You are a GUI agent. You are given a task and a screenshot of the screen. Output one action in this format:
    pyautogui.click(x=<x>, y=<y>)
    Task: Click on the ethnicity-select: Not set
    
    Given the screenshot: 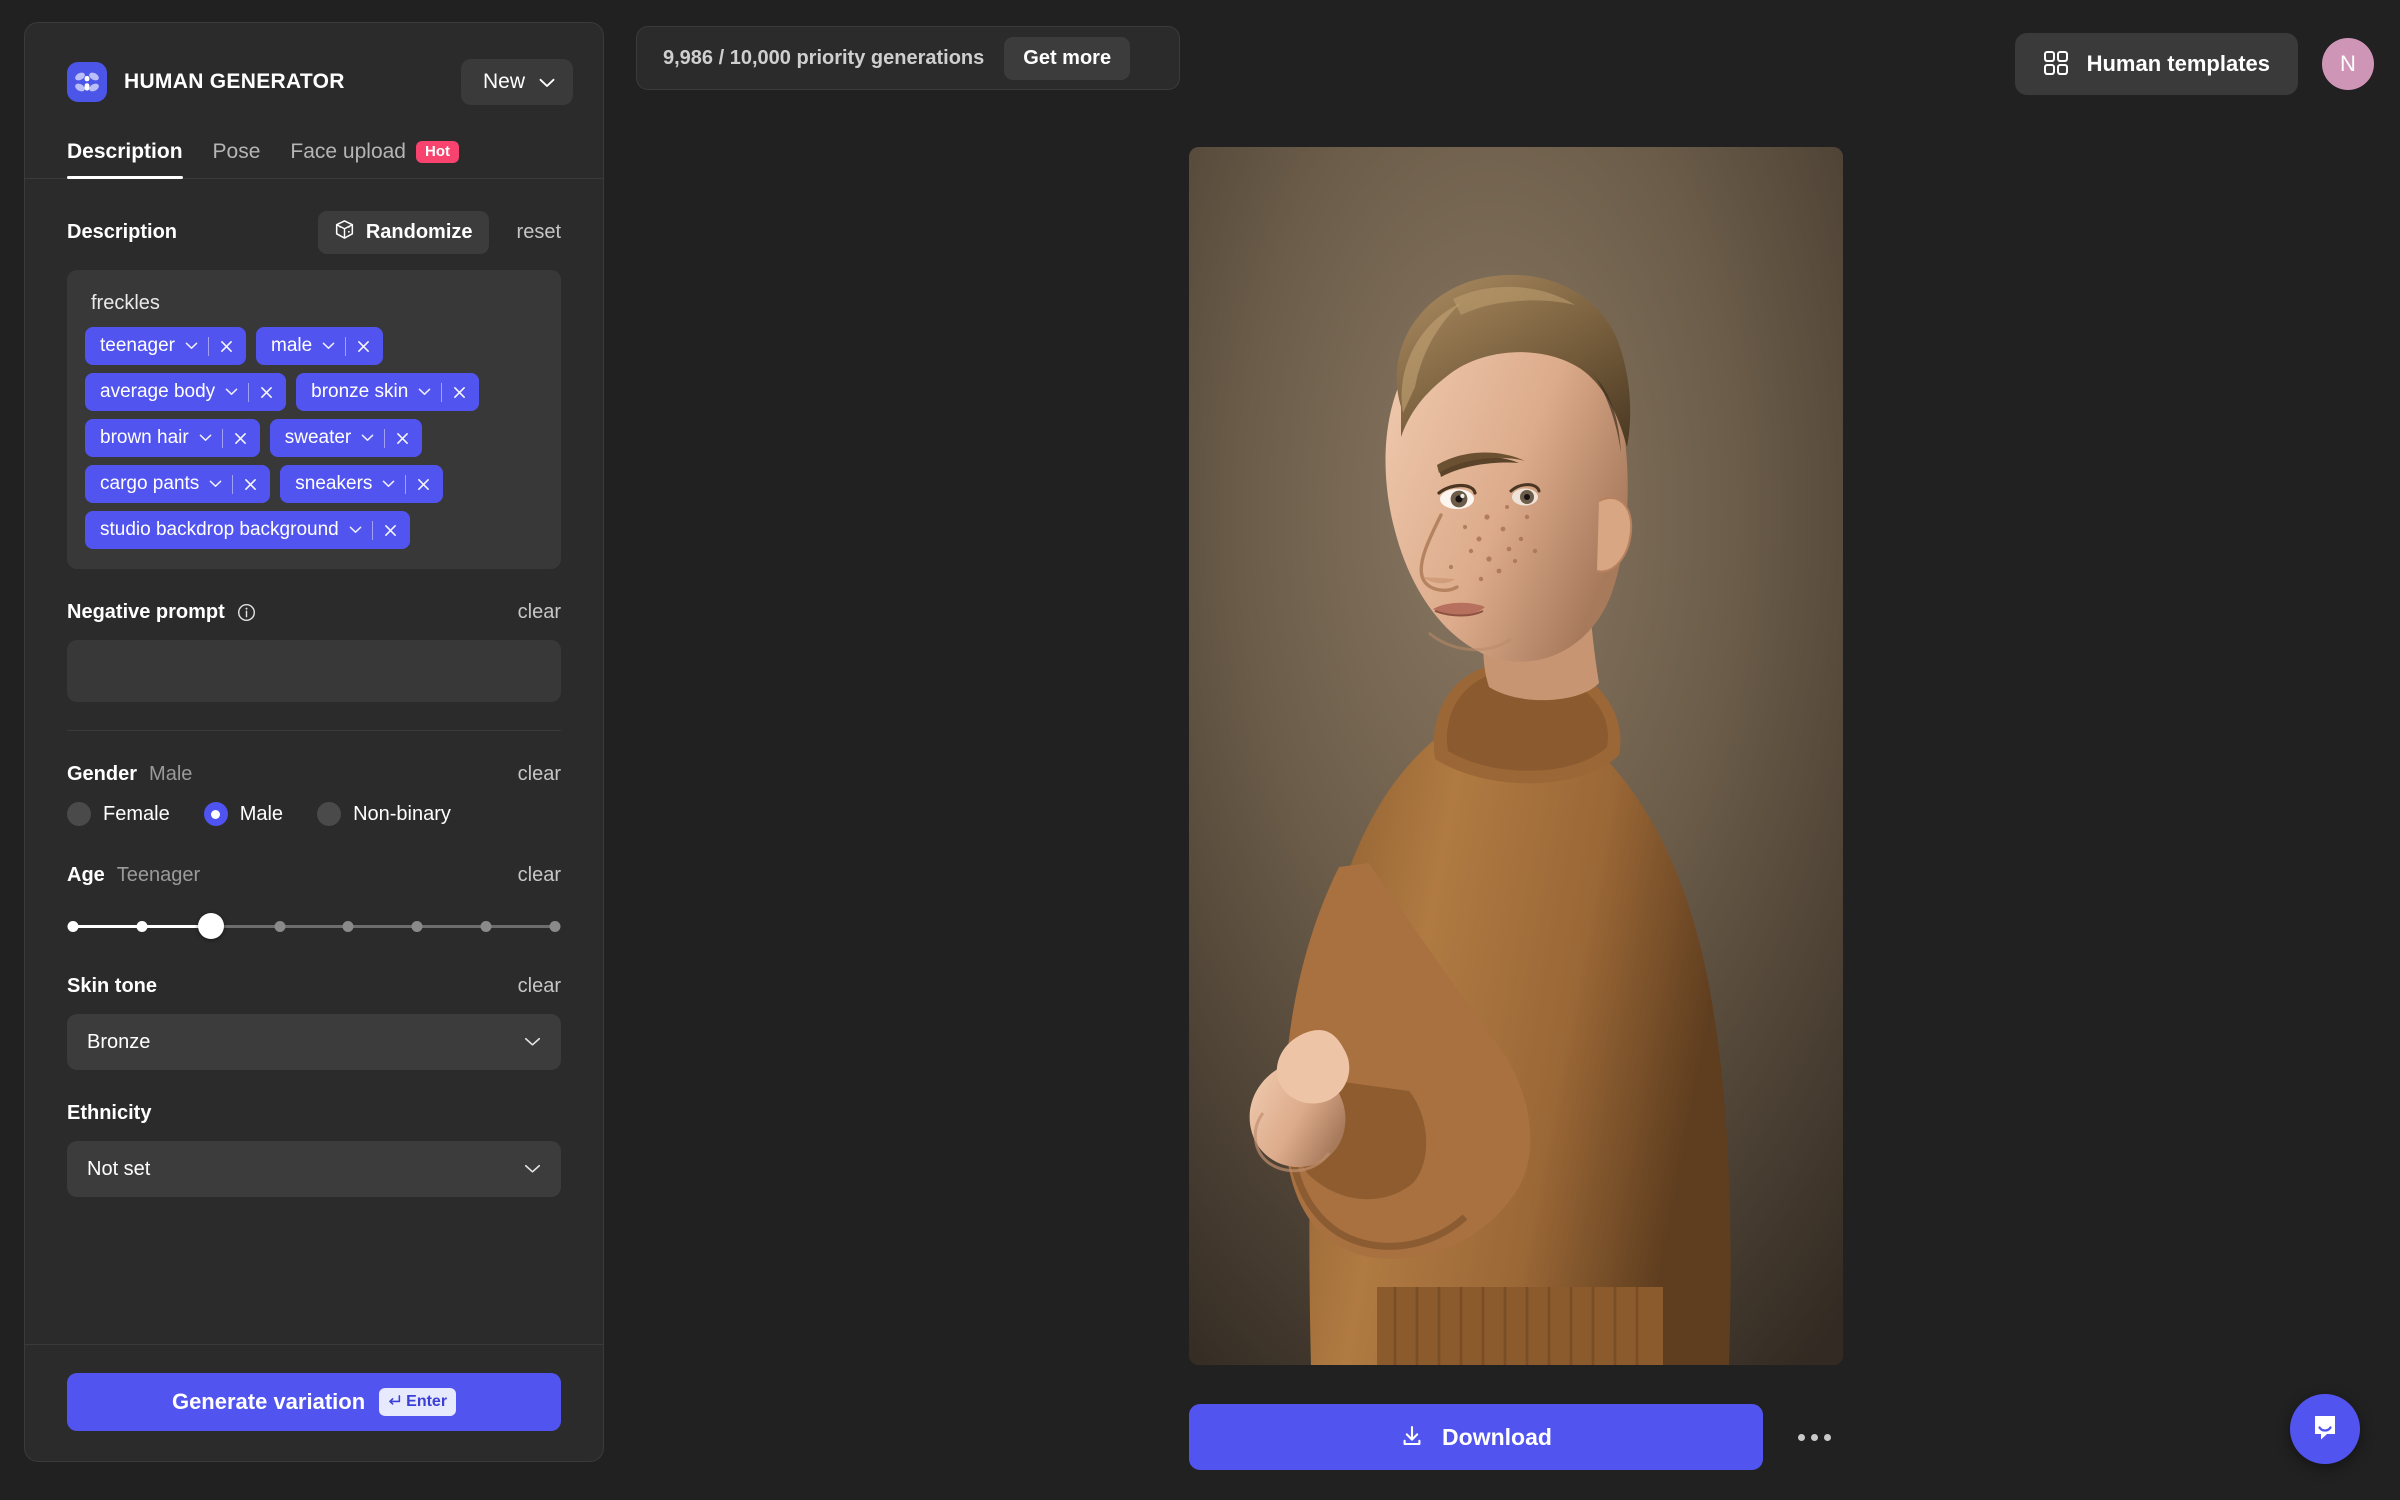 What is the action you would take?
    pyautogui.click(x=314, y=1169)
    